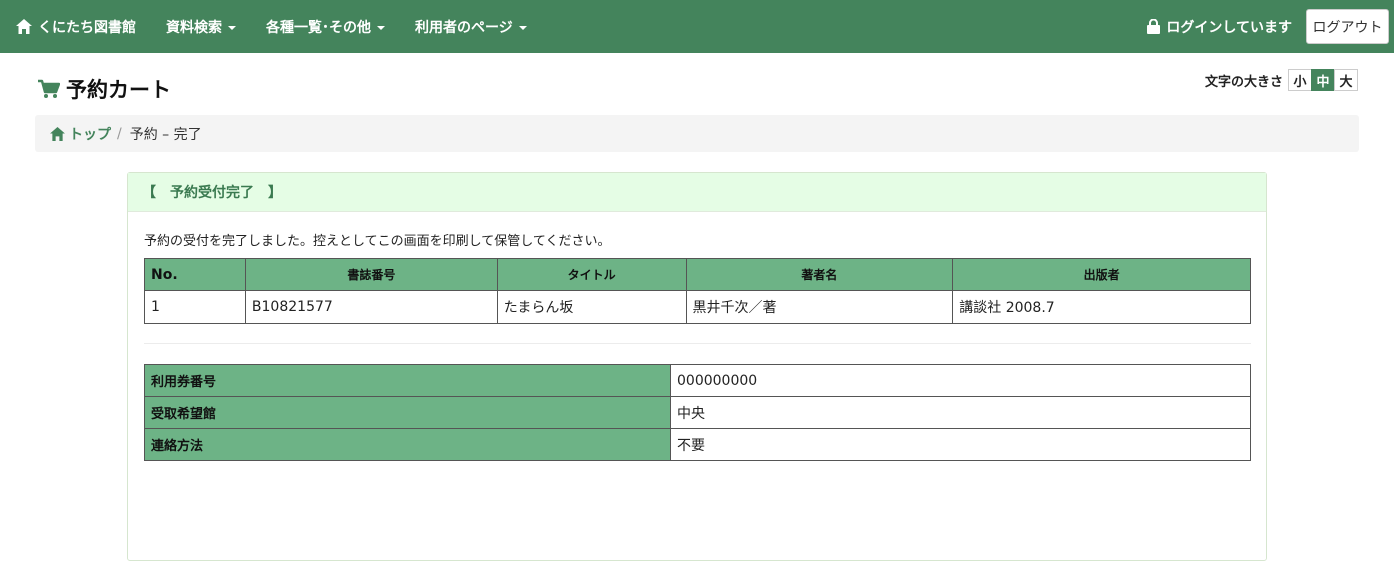  Describe the element at coordinates (960, 412) in the screenshot. I see `pickup-library-value: 中央` at that location.